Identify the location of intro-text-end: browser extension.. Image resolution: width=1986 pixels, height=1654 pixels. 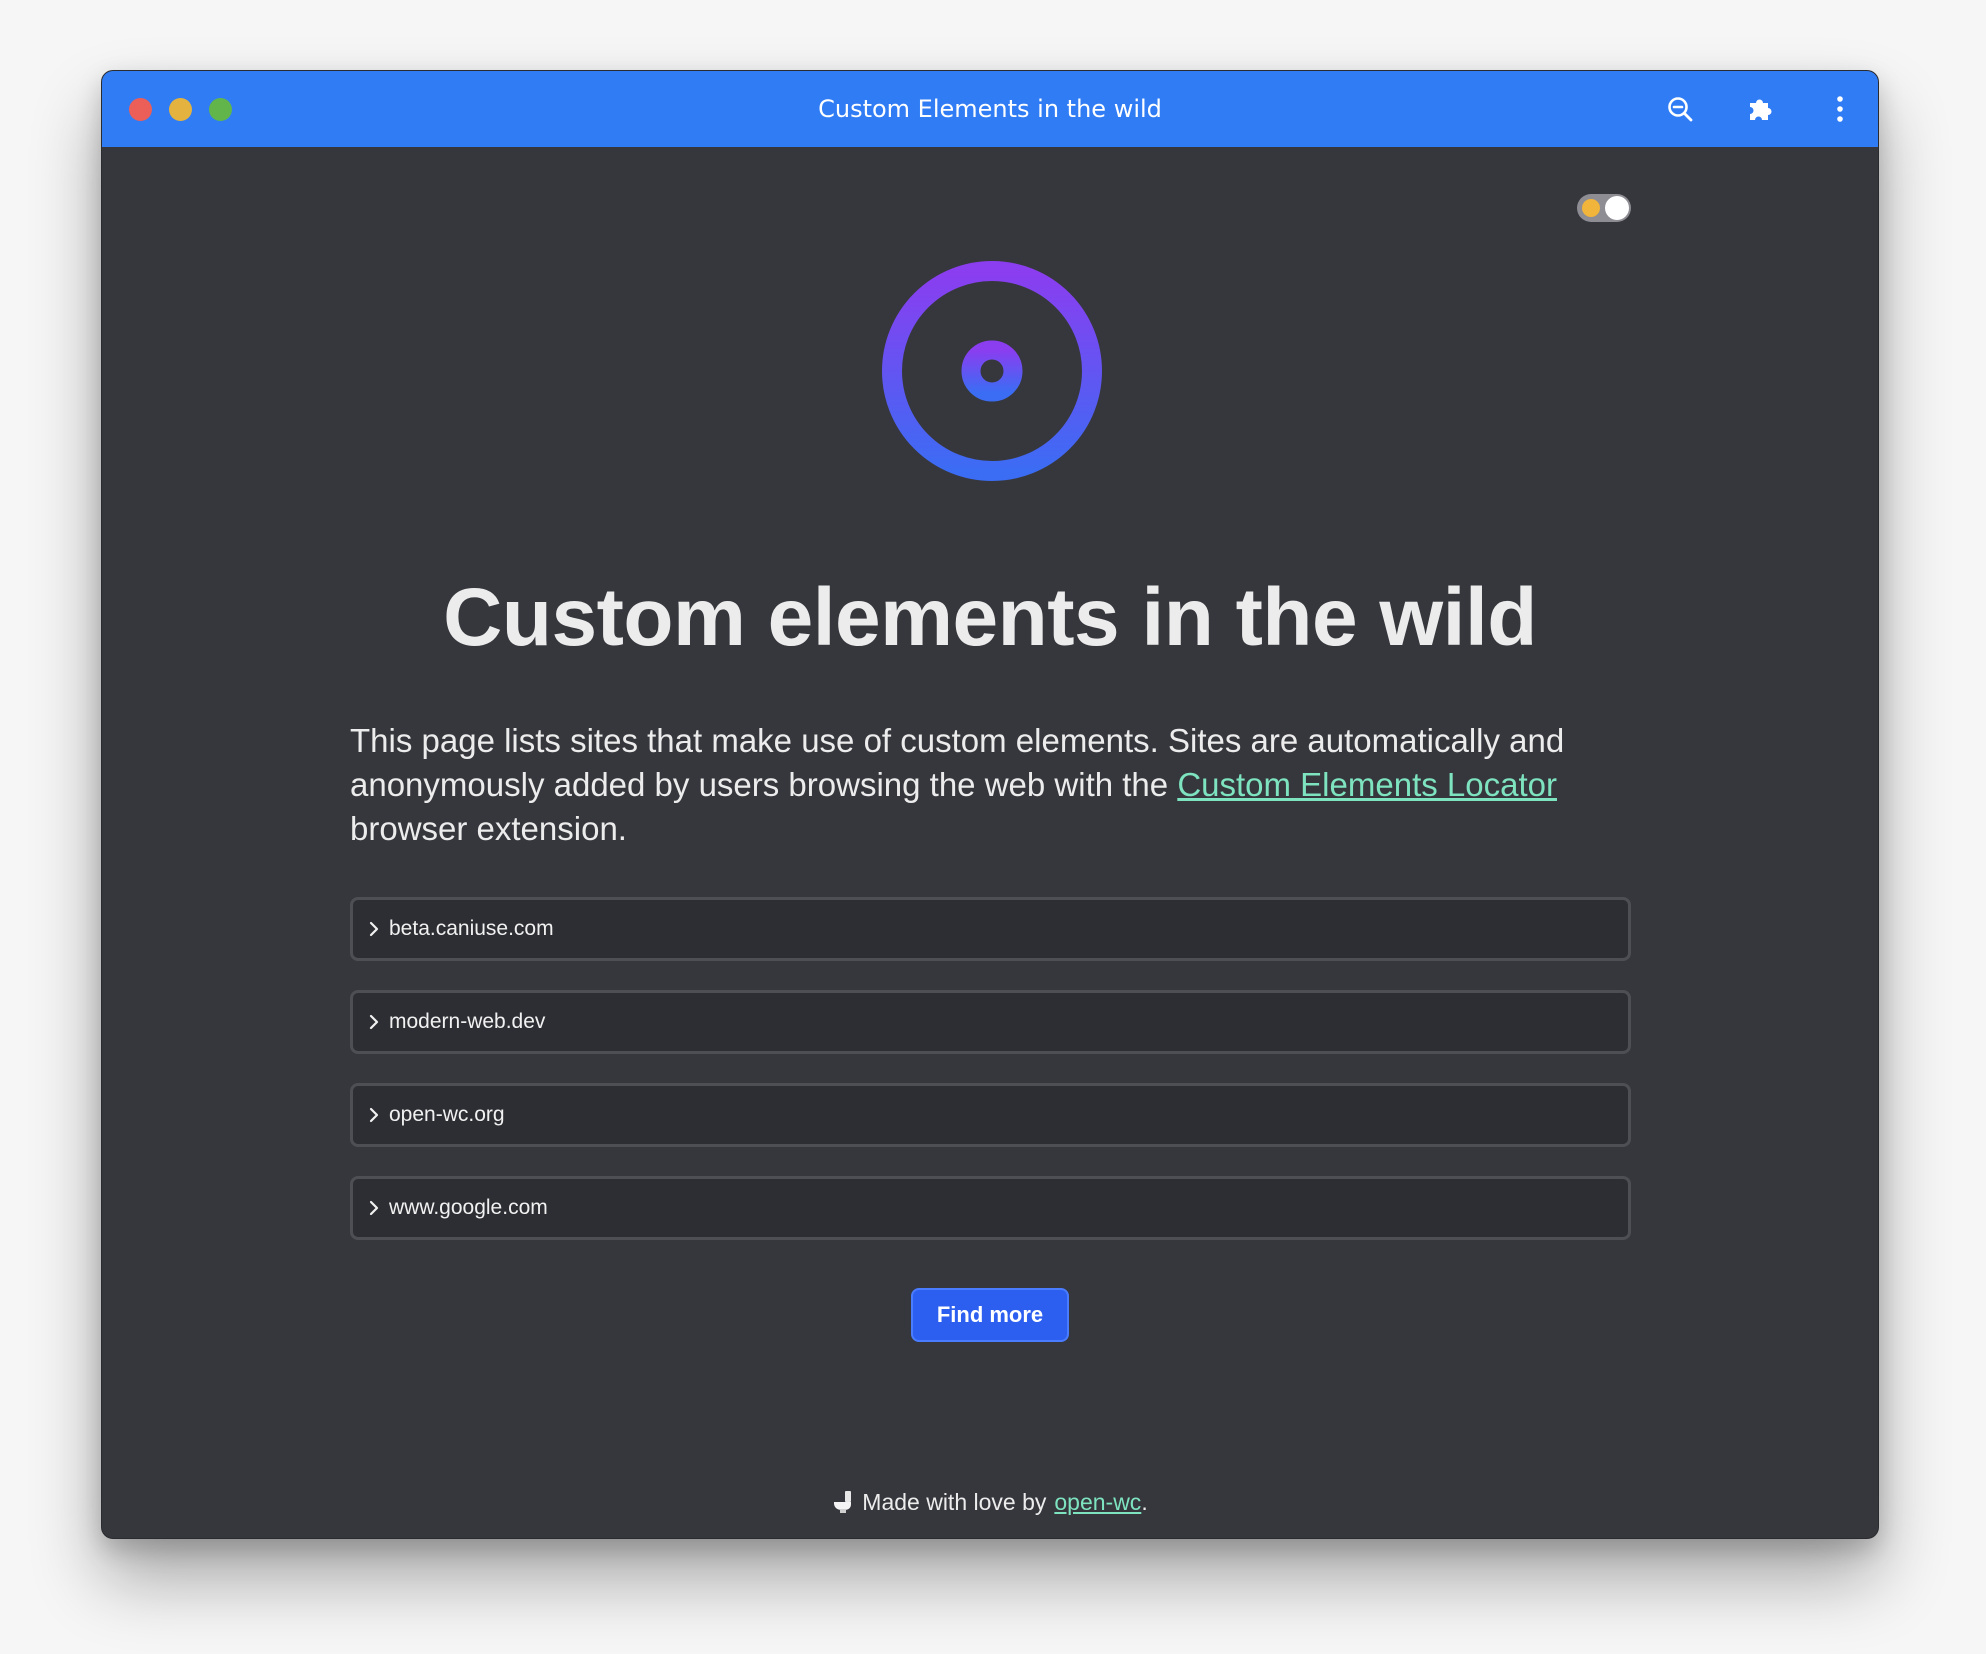
(488, 828).